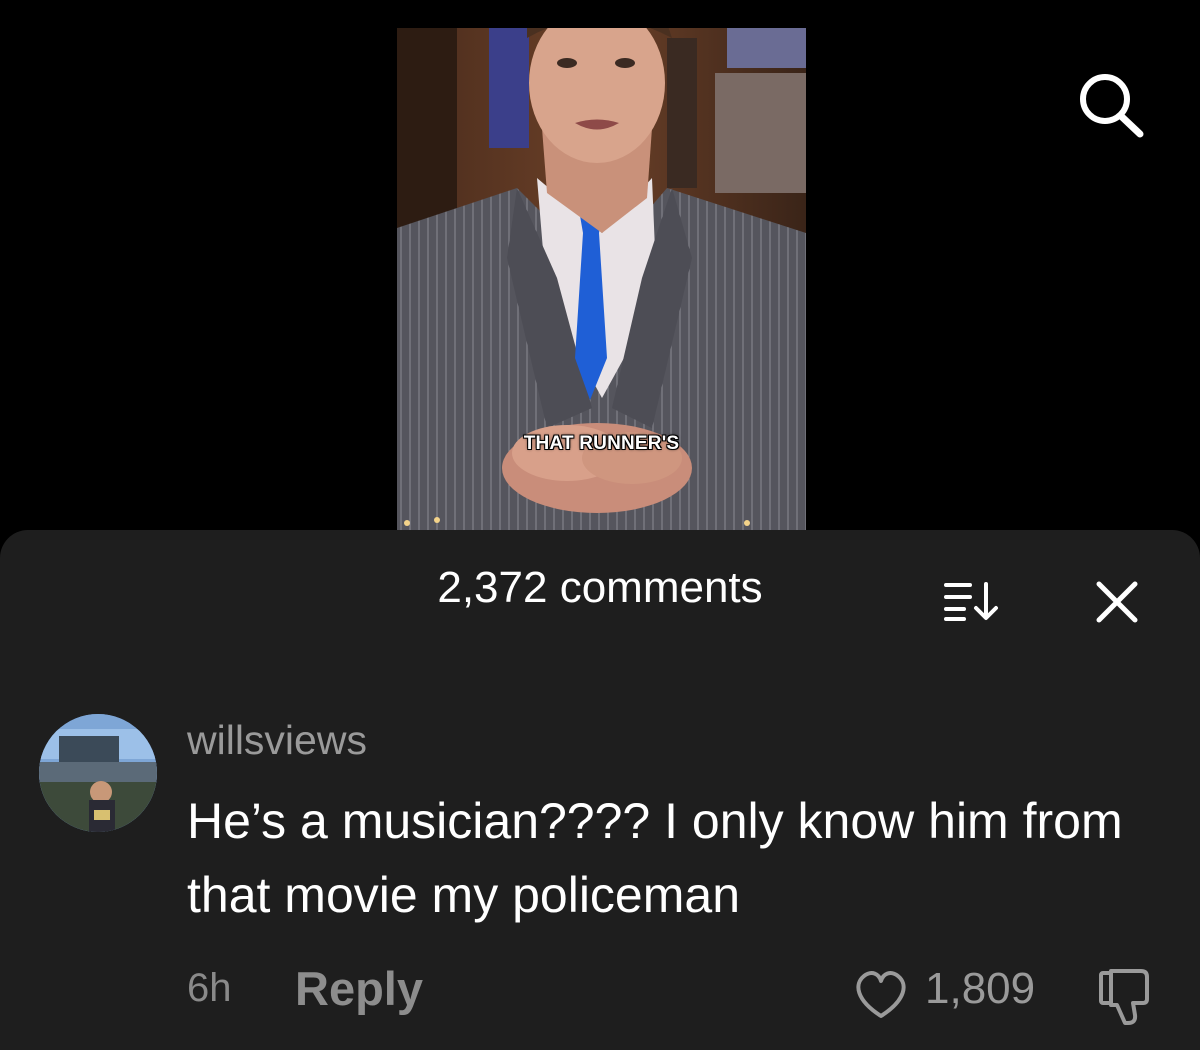  I want to click on comments-count-title: 2,372 comments, so click(600, 587).